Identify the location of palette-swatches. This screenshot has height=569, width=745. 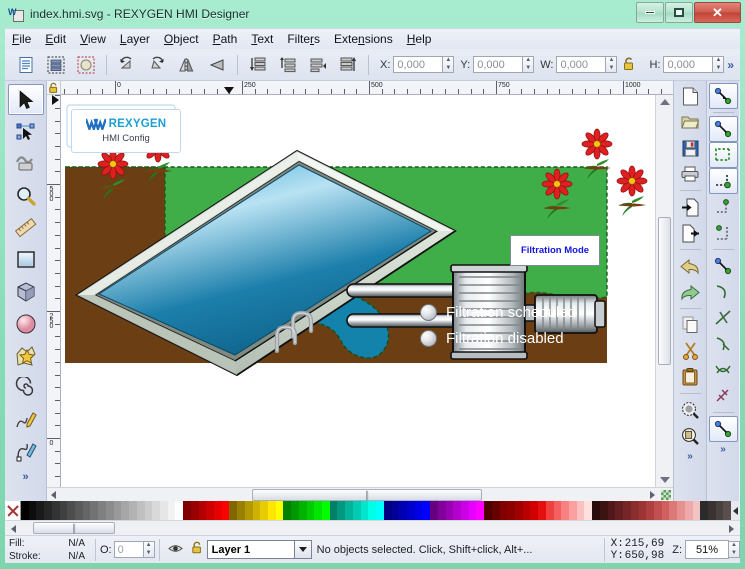
(376, 510).